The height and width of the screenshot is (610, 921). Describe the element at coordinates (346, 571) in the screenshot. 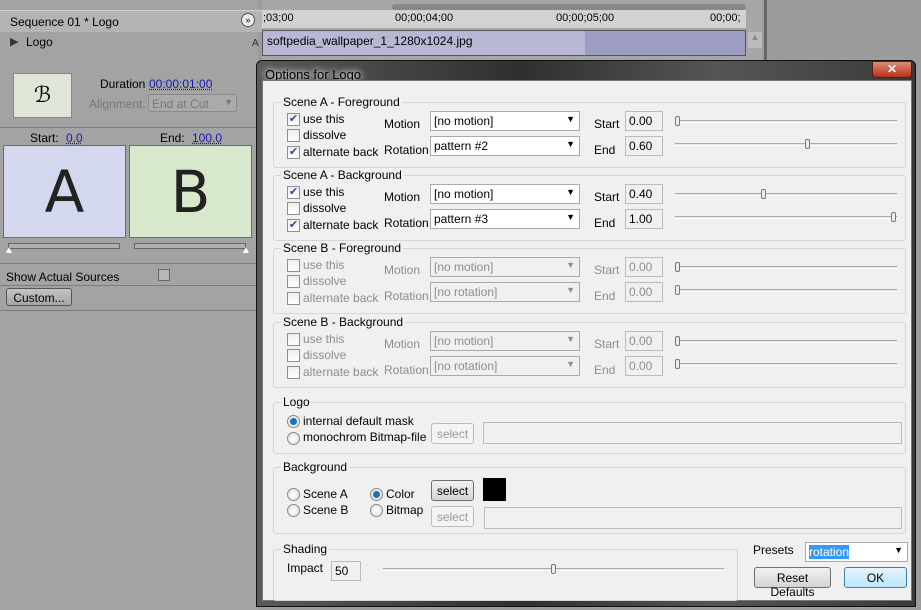

I see `impact-value: 50` at that location.